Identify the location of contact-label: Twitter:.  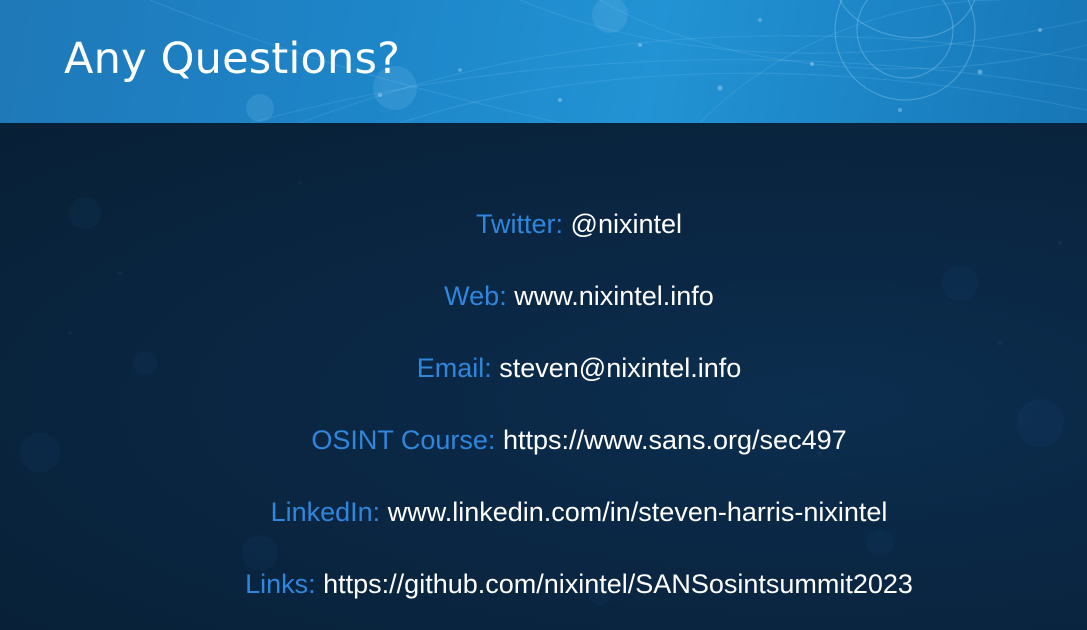
(520, 224).